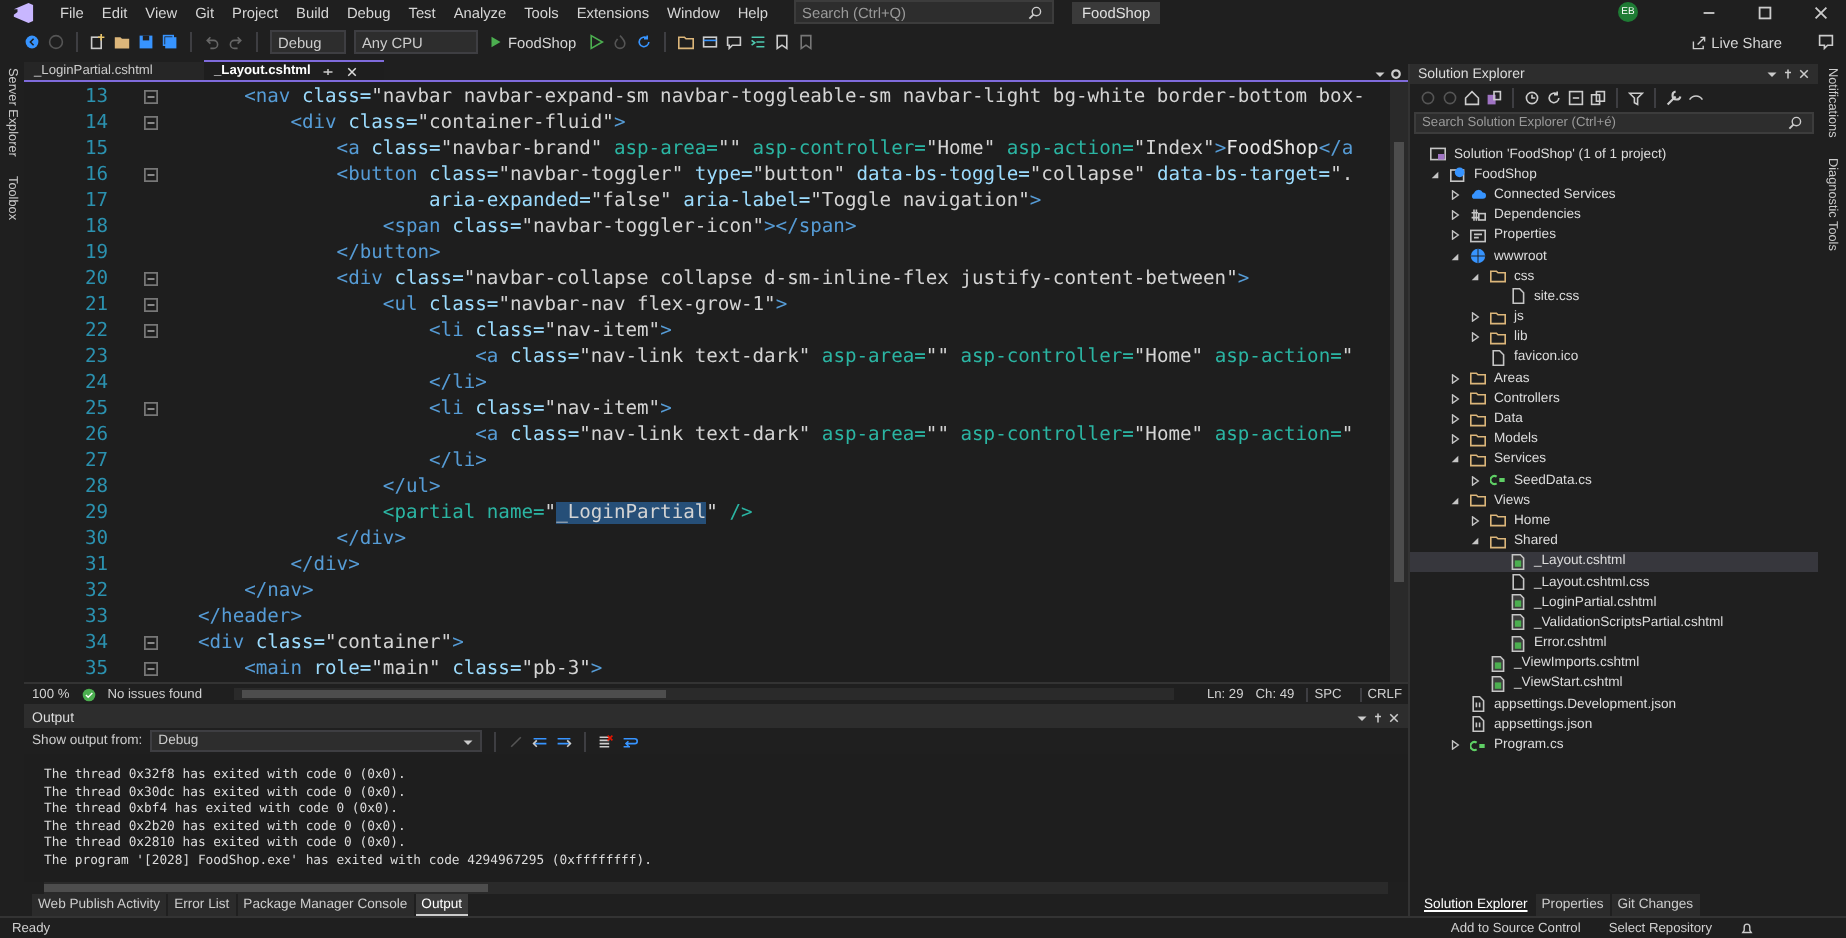 The width and height of the screenshot is (1846, 938). What do you see at coordinates (564, 741) in the screenshot?
I see `next-message-icon` at bounding box center [564, 741].